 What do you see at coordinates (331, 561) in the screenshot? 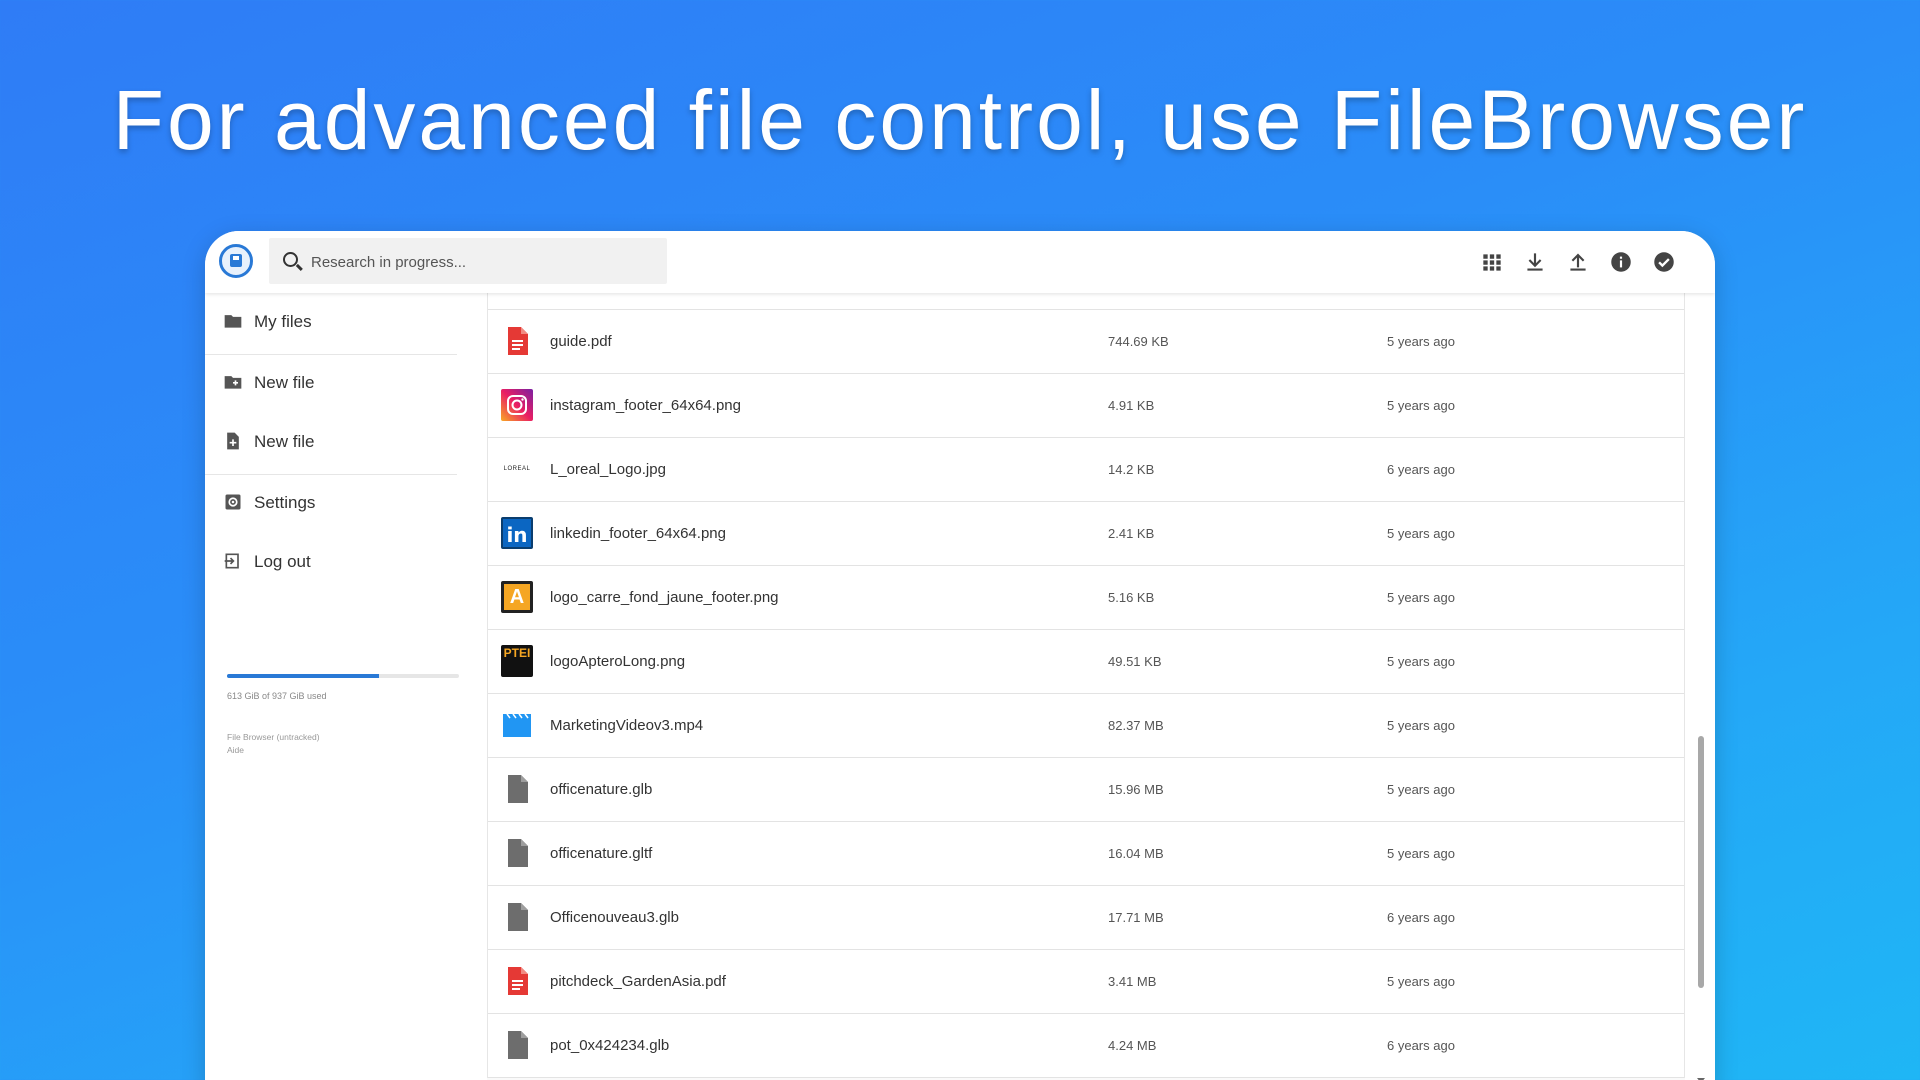
I see `sidebar-item-logout: Log out` at bounding box center [331, 561].